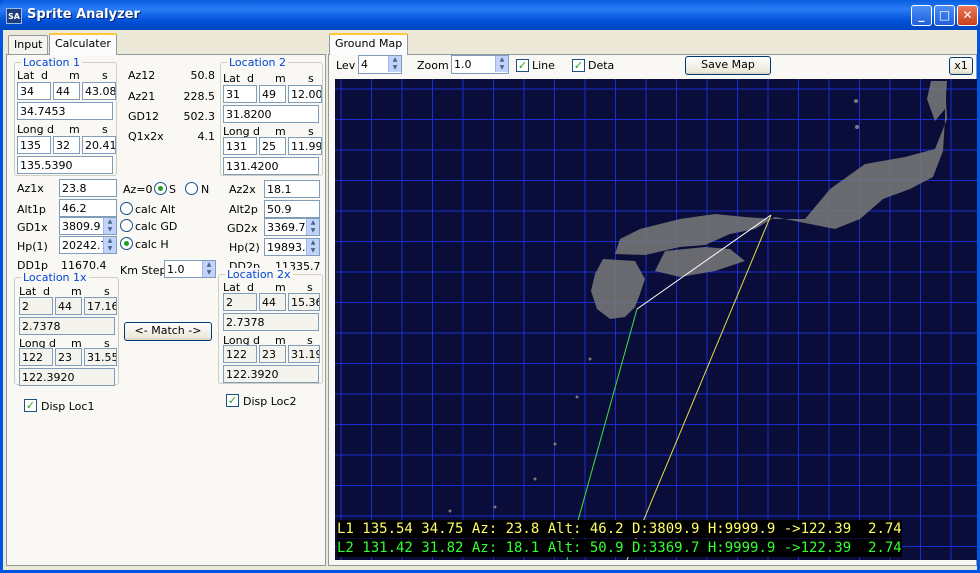 This screenshot has height=573, width=980. What do you see at coordinates (304, 354) in the screenshot?
I see `loc2x-long-sec: 31.19` at bounding box center [304, 354].